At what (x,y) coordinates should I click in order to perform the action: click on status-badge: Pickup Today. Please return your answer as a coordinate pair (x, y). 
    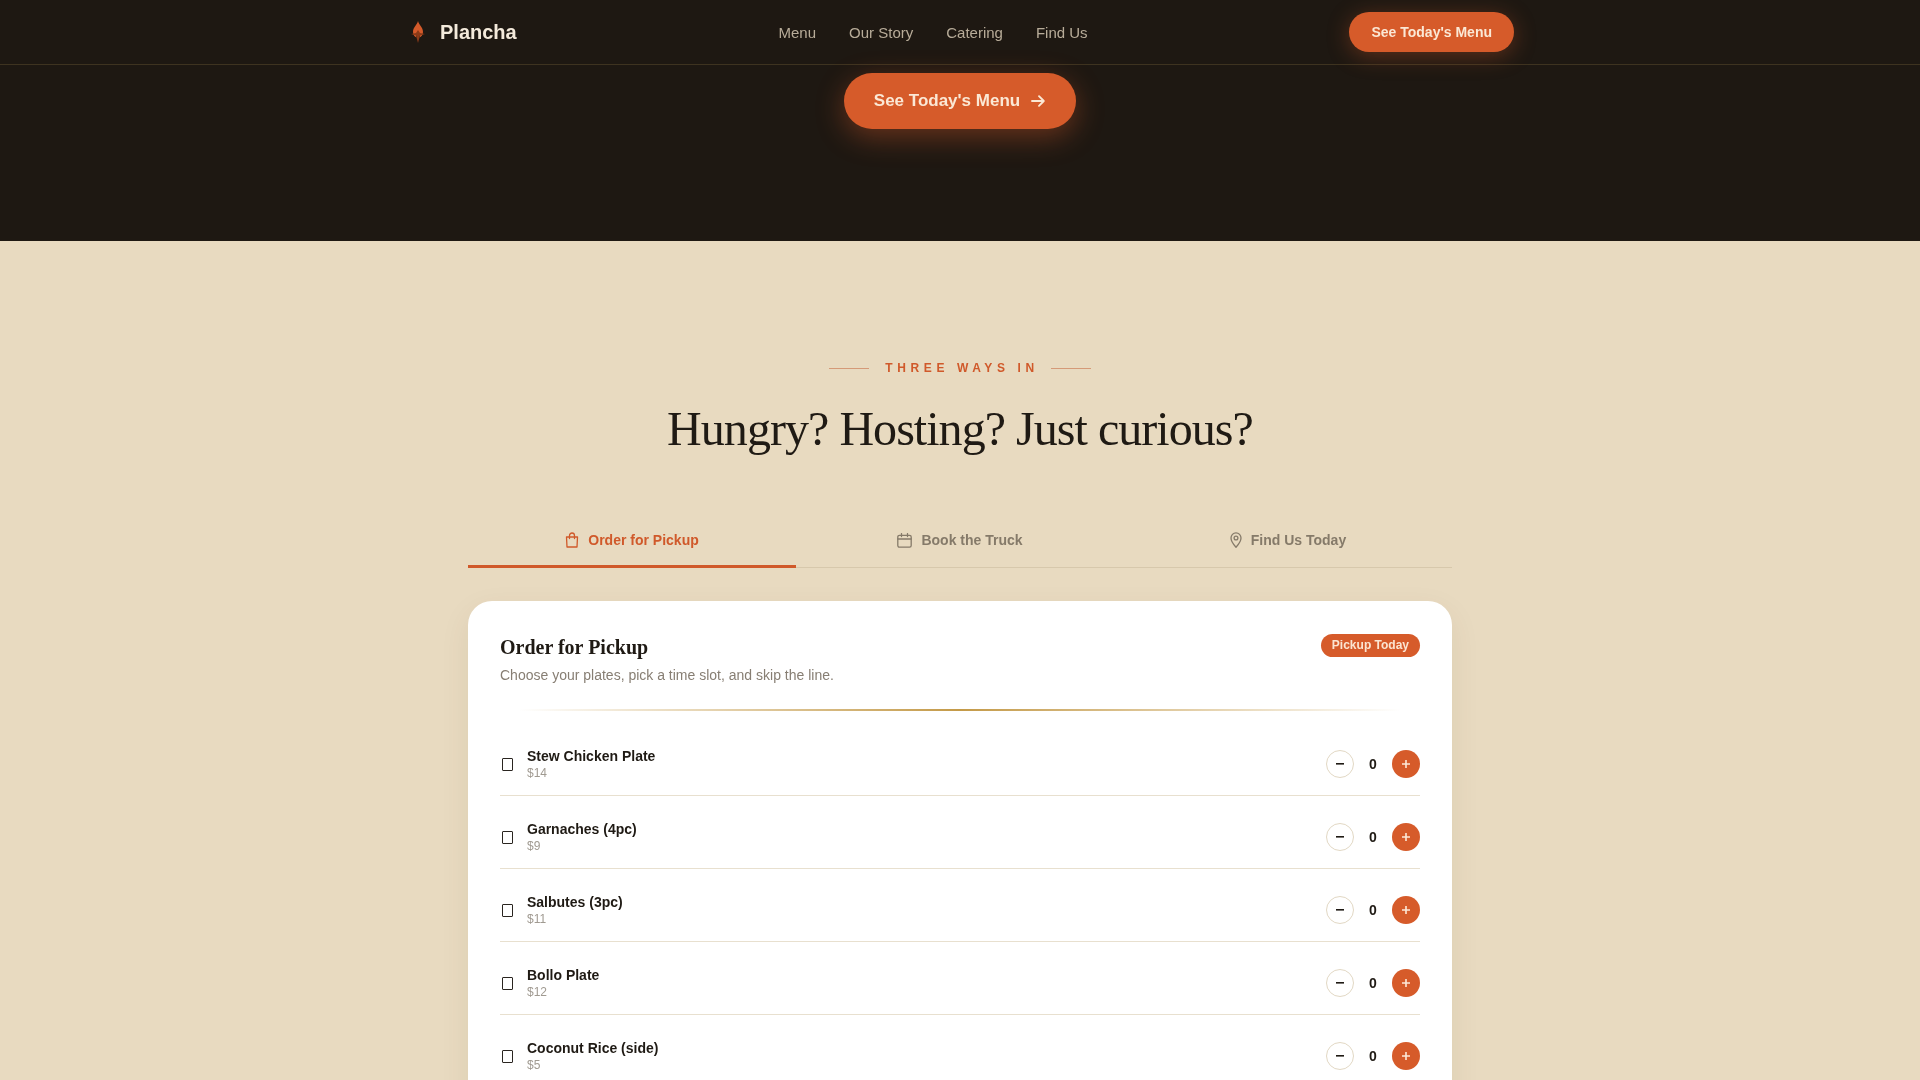
    Looking at the image, I should click on (1370, 645).